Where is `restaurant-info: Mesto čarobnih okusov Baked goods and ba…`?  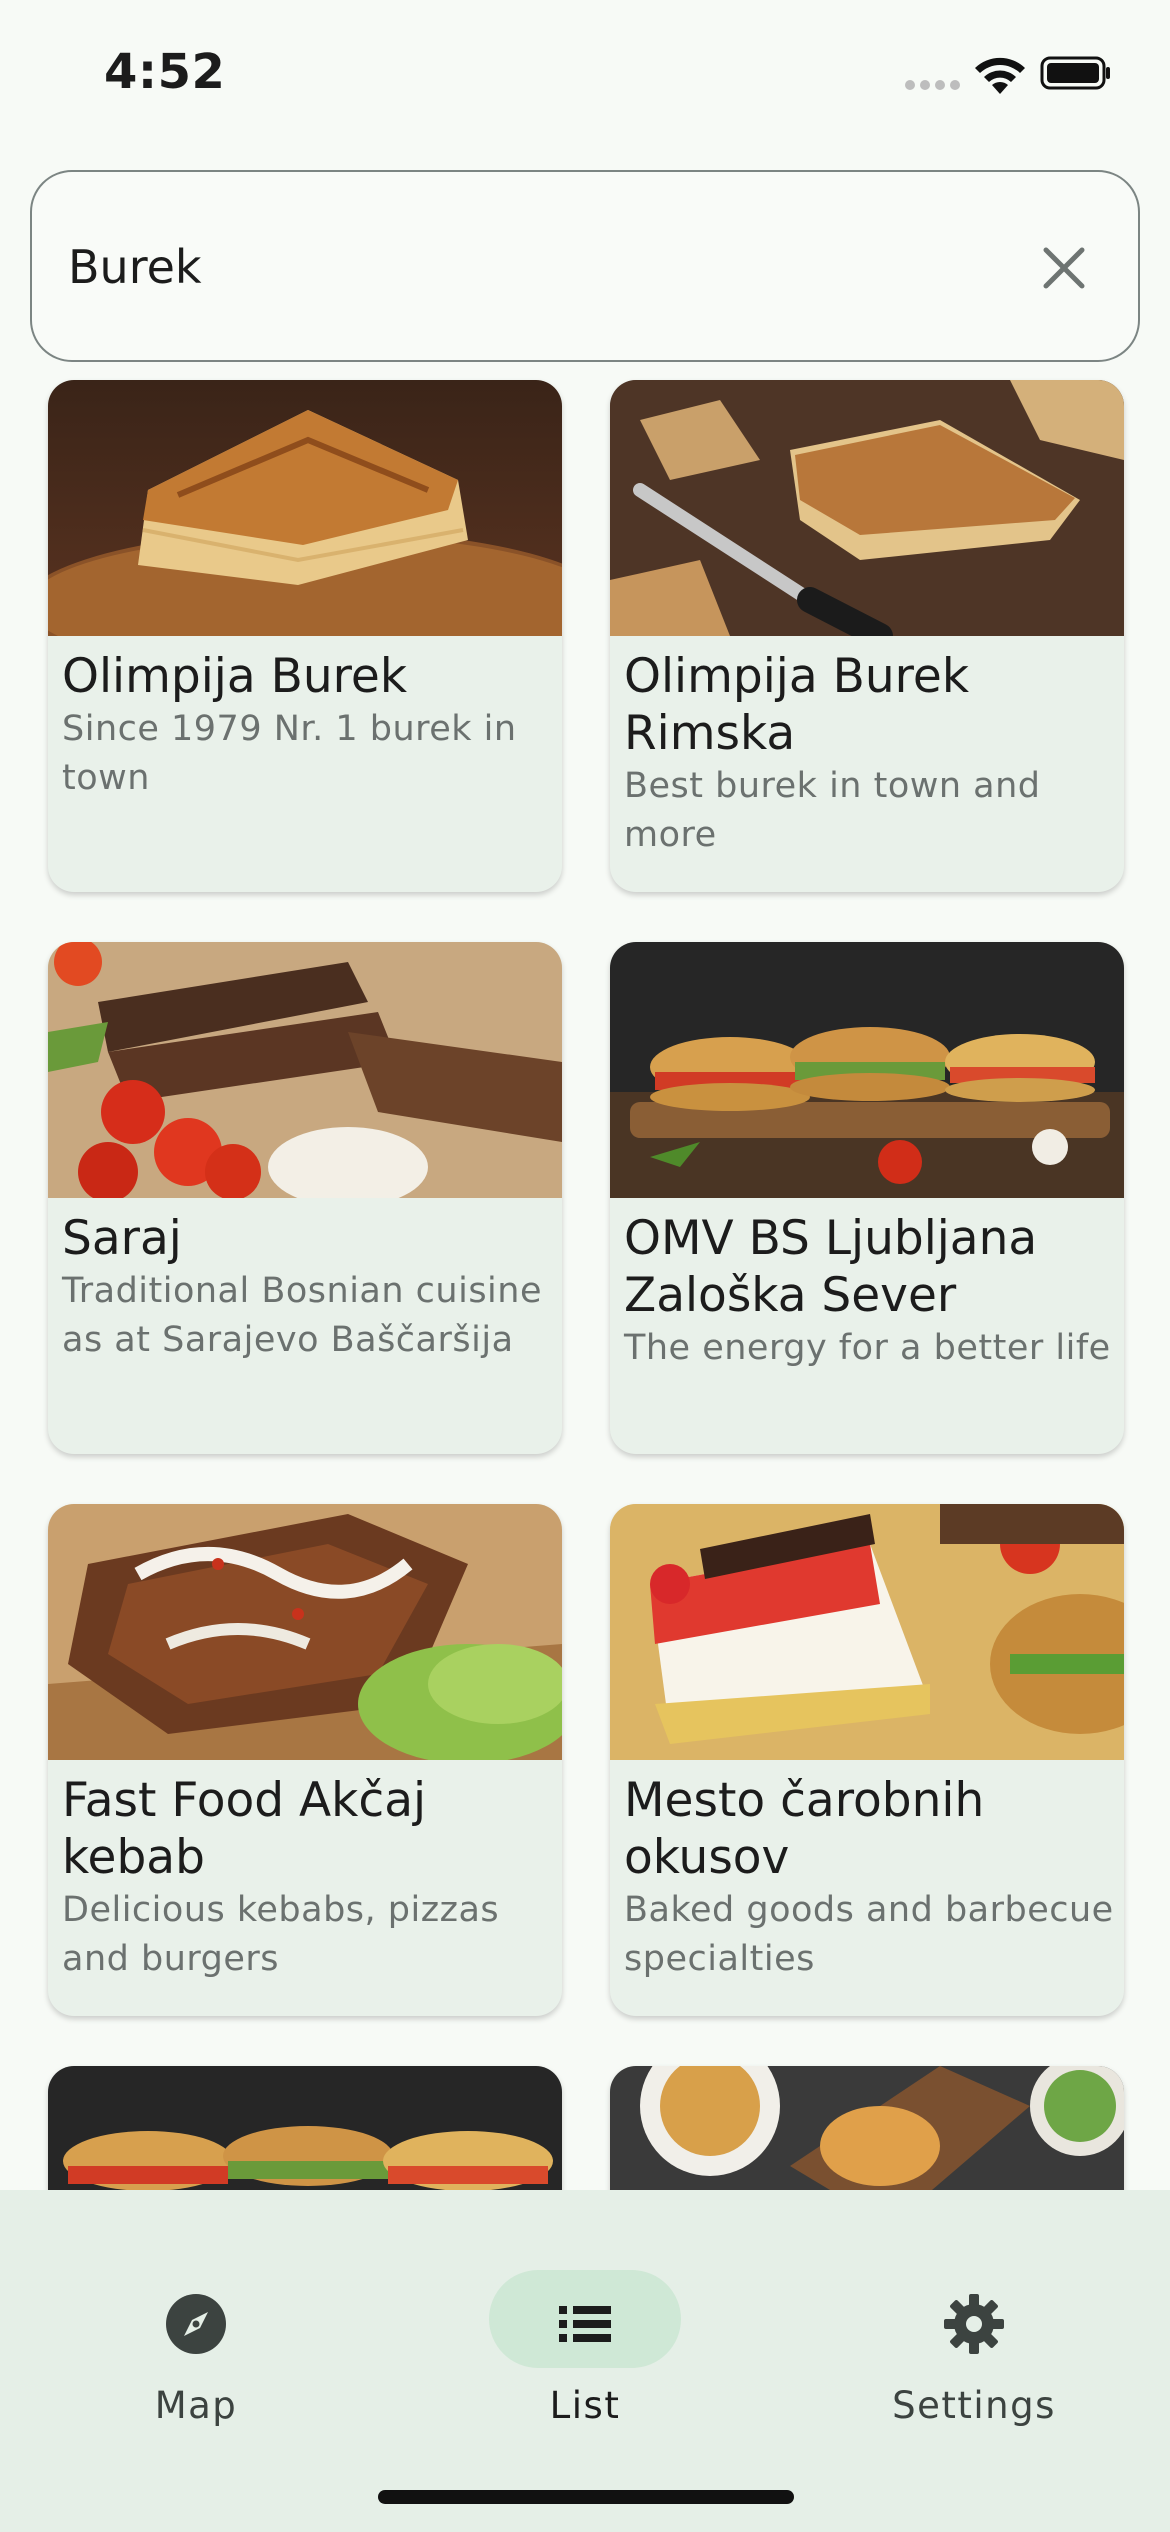
restaurant-info: Mesto čarobnih okusov Baked goods and ba… is located at coordinates (869, 1878).